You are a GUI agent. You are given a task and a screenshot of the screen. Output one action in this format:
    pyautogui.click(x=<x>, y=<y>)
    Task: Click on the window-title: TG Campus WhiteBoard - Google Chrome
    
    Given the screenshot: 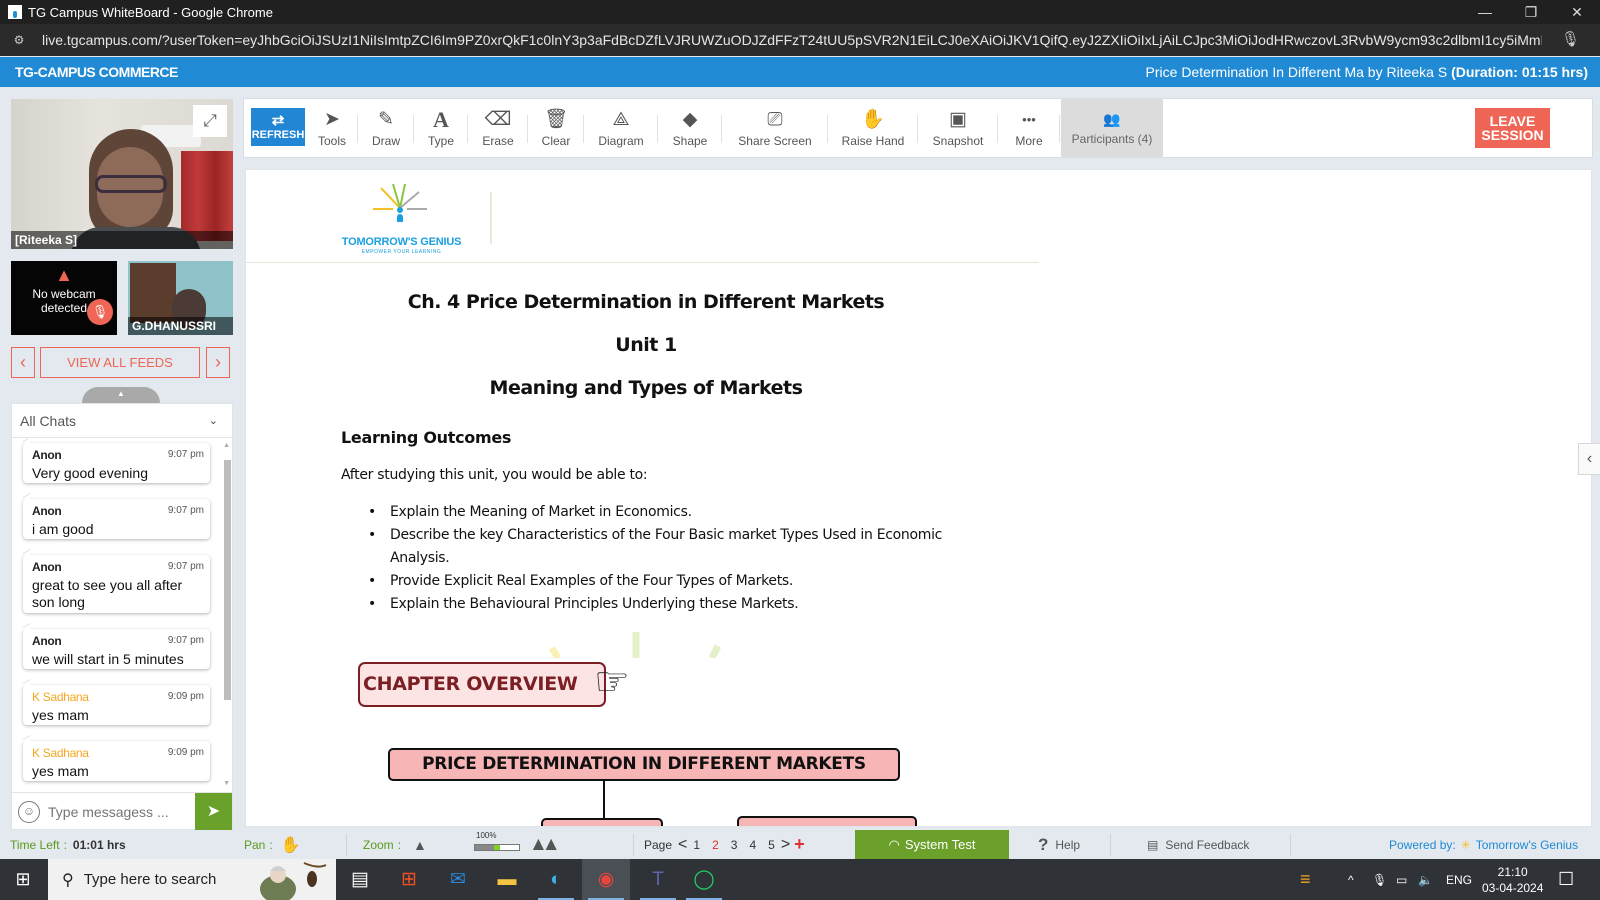 What is the action you would take?
    pyautogui.click(x=150, y=12)
    